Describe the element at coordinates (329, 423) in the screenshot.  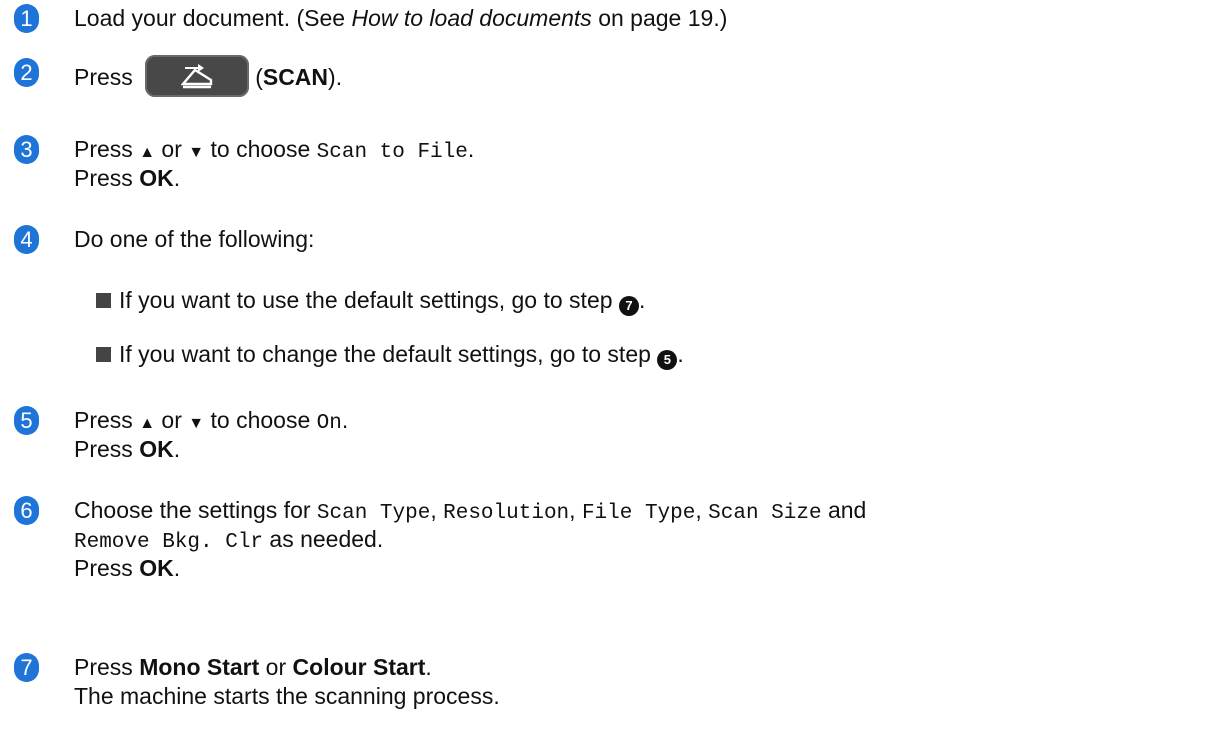
I see `menu-option: On` at that location.